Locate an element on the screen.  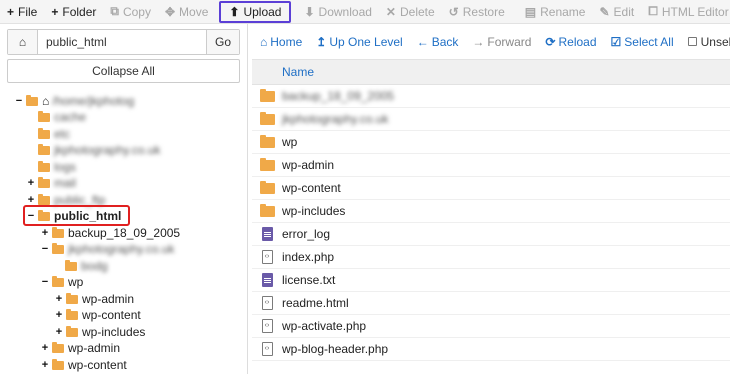
pencil-icon: ✎ is located at coordinates (604, 11).